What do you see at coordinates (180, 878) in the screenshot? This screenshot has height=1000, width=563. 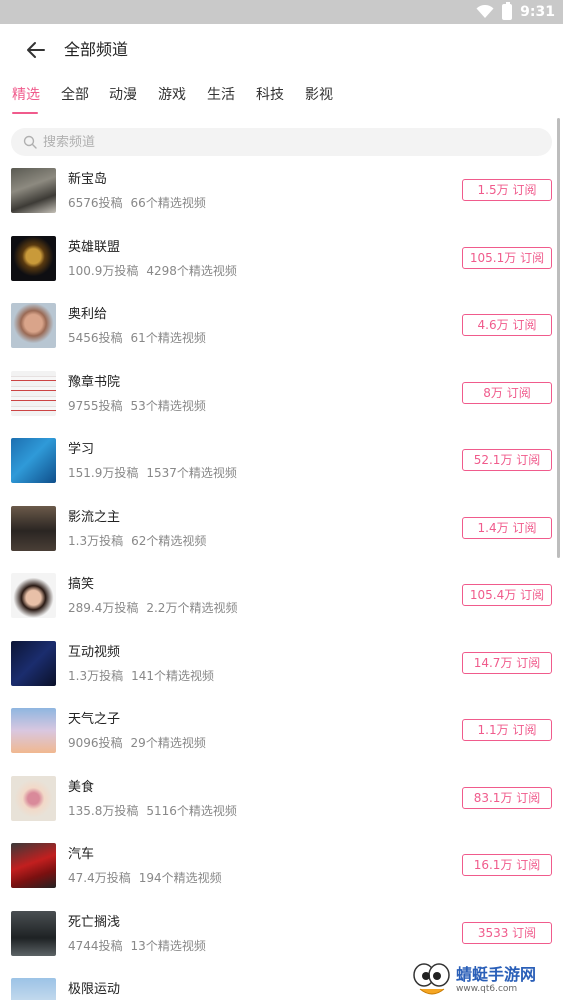 I see `channel-featured: 194个精选视频` at bounding box center [180, 878].